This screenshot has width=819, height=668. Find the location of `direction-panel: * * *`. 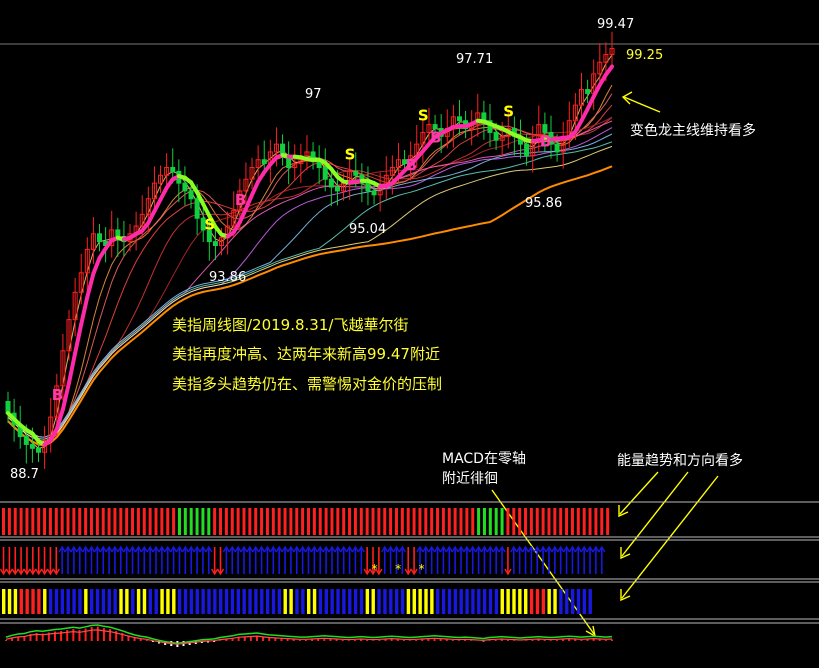

direction-panel: * * * is located at coordinates (303, 560).